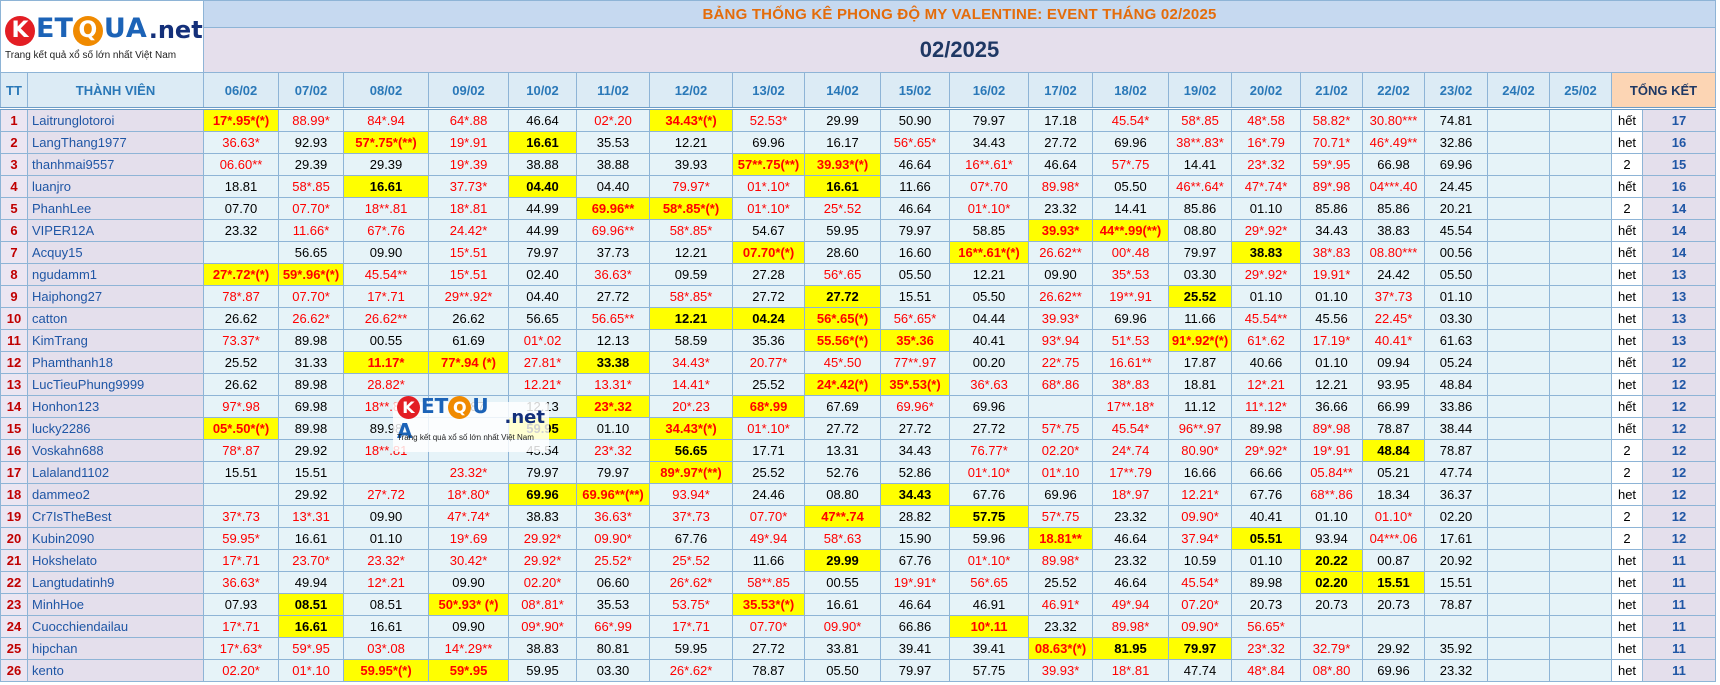 This screenshot has width=1720, height=685. I want to click on member-name: Haiphong27, so click(115, 296).